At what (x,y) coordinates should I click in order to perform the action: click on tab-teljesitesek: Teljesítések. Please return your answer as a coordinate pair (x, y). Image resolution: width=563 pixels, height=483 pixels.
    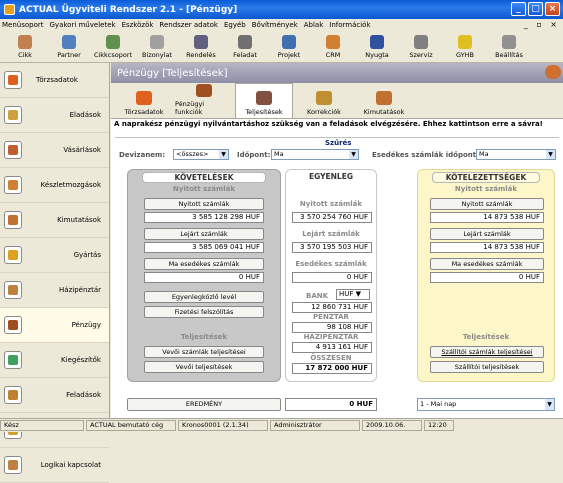
    Looking at the image, I should click on (264, 100).